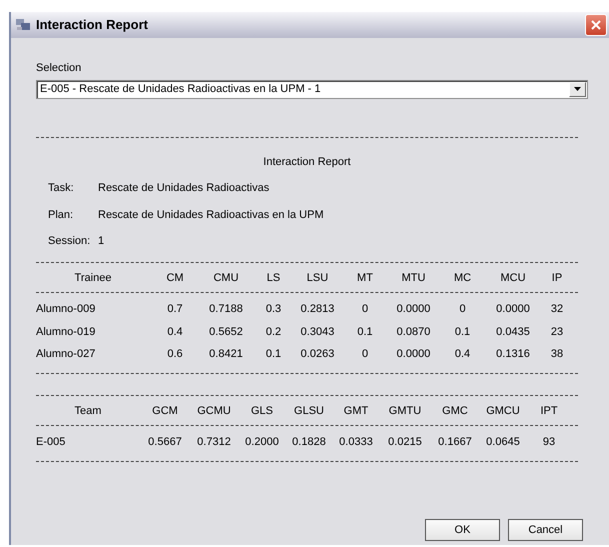  Describe the element at coordinates (405, 411) in the screenshot. I see `column-header: GMTU` at that location.